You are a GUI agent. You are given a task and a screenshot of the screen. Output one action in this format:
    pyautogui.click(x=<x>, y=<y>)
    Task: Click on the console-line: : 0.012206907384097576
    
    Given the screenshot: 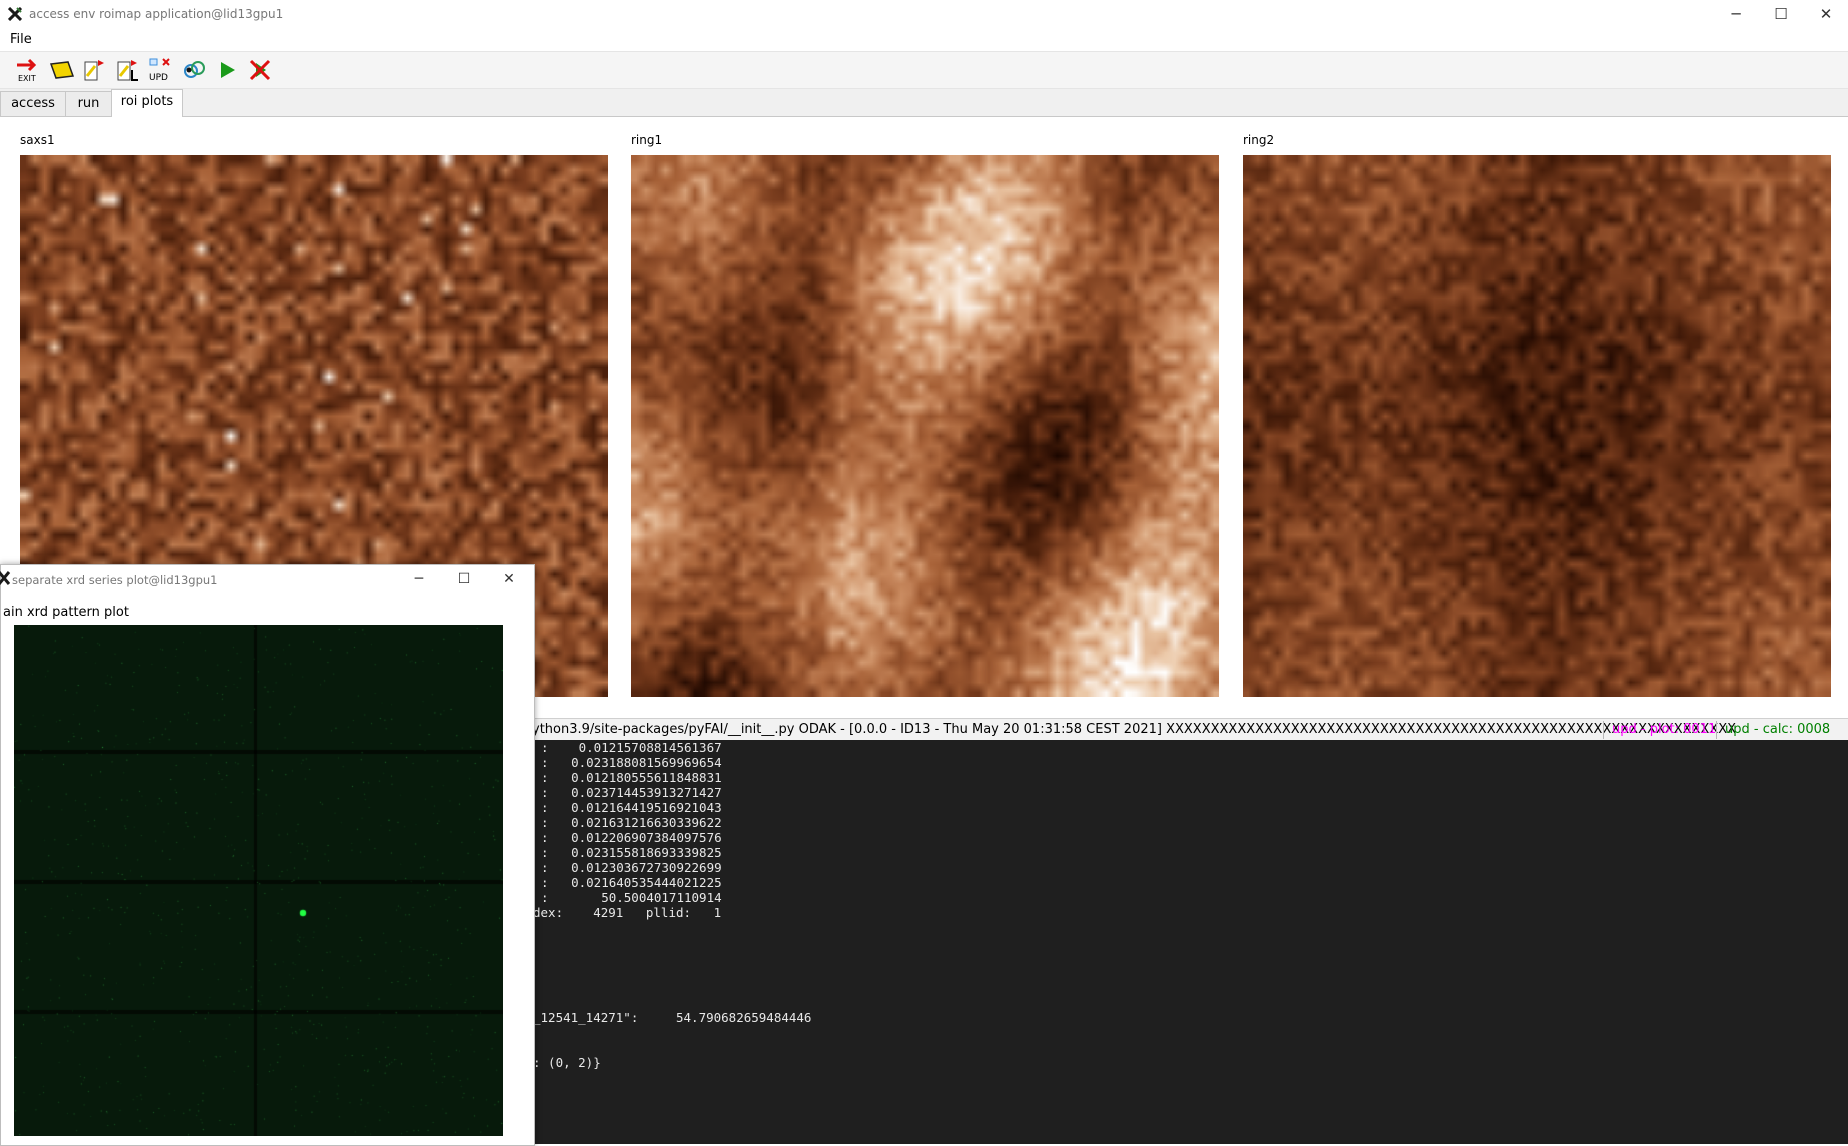 What is the action you would take?
    pyautogui.click(x=631, y=837)
    